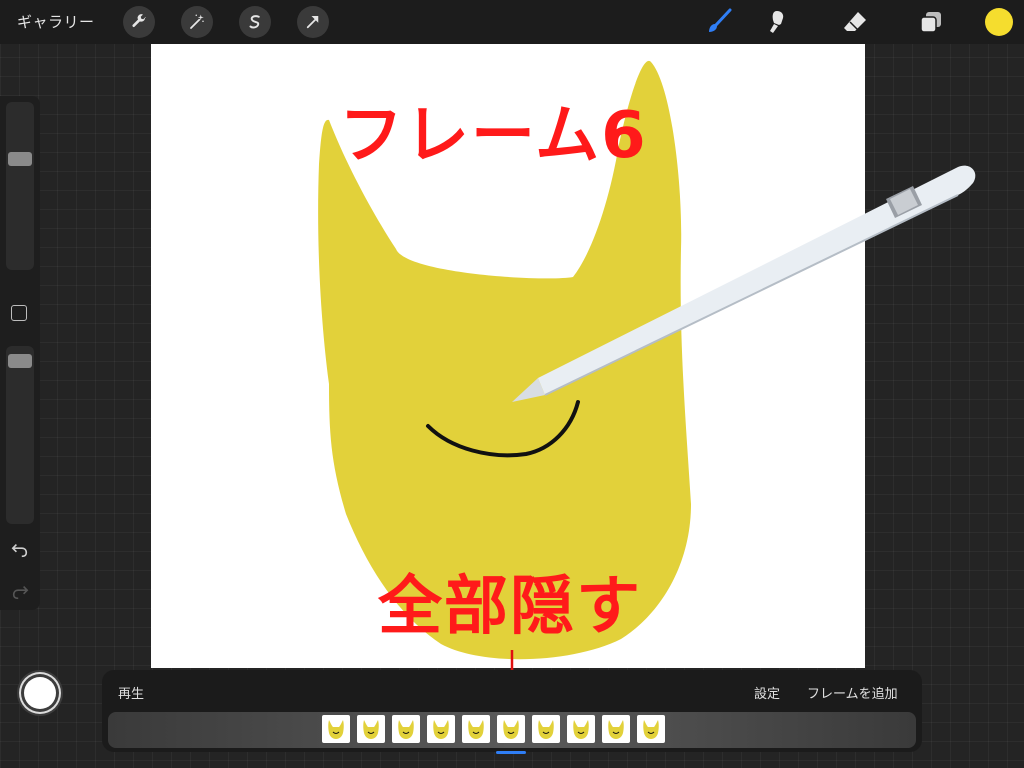  I want to click on wrench-icon, so click(139, 21).